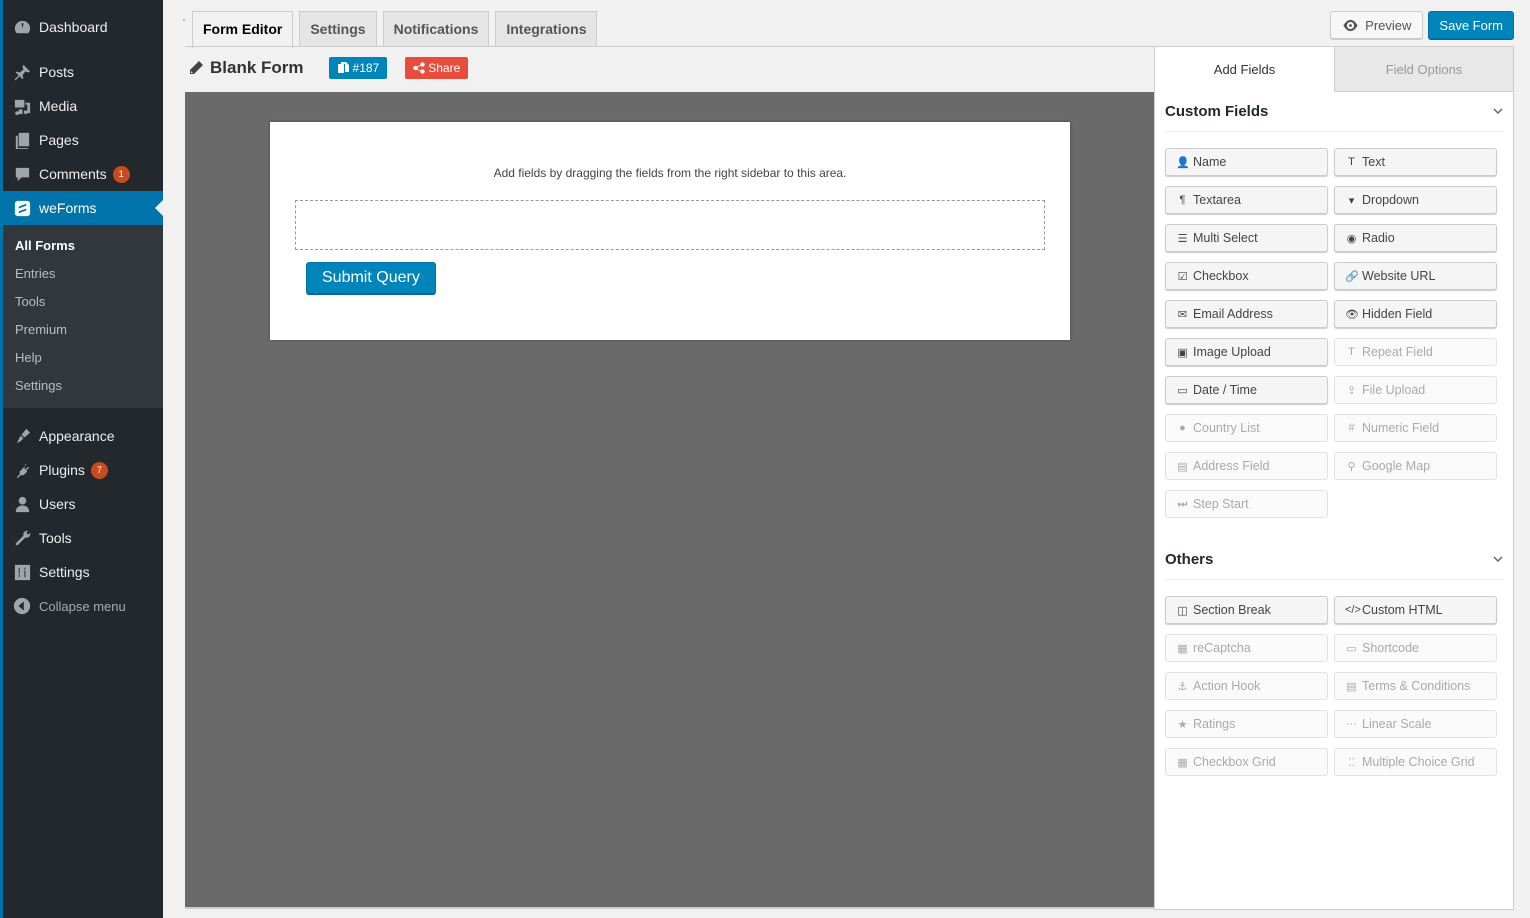 The width and height of the screenshot is (1530, 918). I want to click on tab-field-options: Field Options, so click(1423, 69).